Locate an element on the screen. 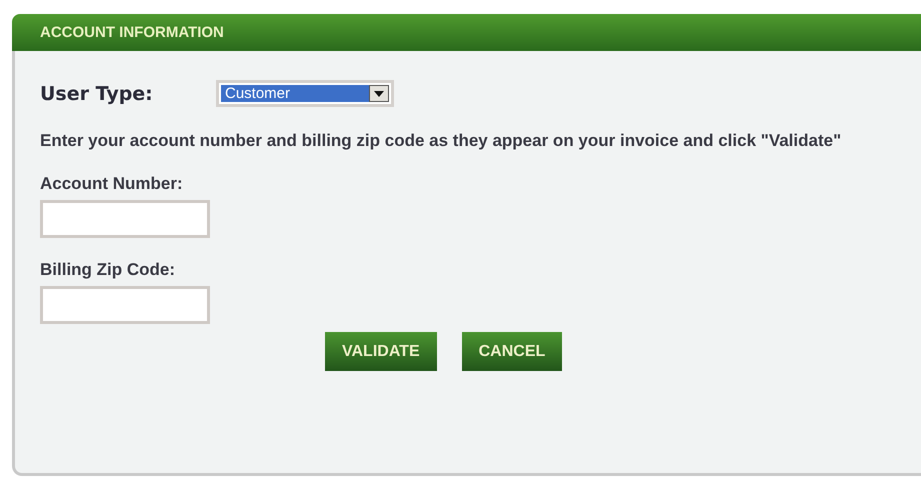 The image size is (921, 481). instructions-text: Enter your account number and billing zip code as they appear on your invoice and click "Validate" is located at coordinates (441, 141).